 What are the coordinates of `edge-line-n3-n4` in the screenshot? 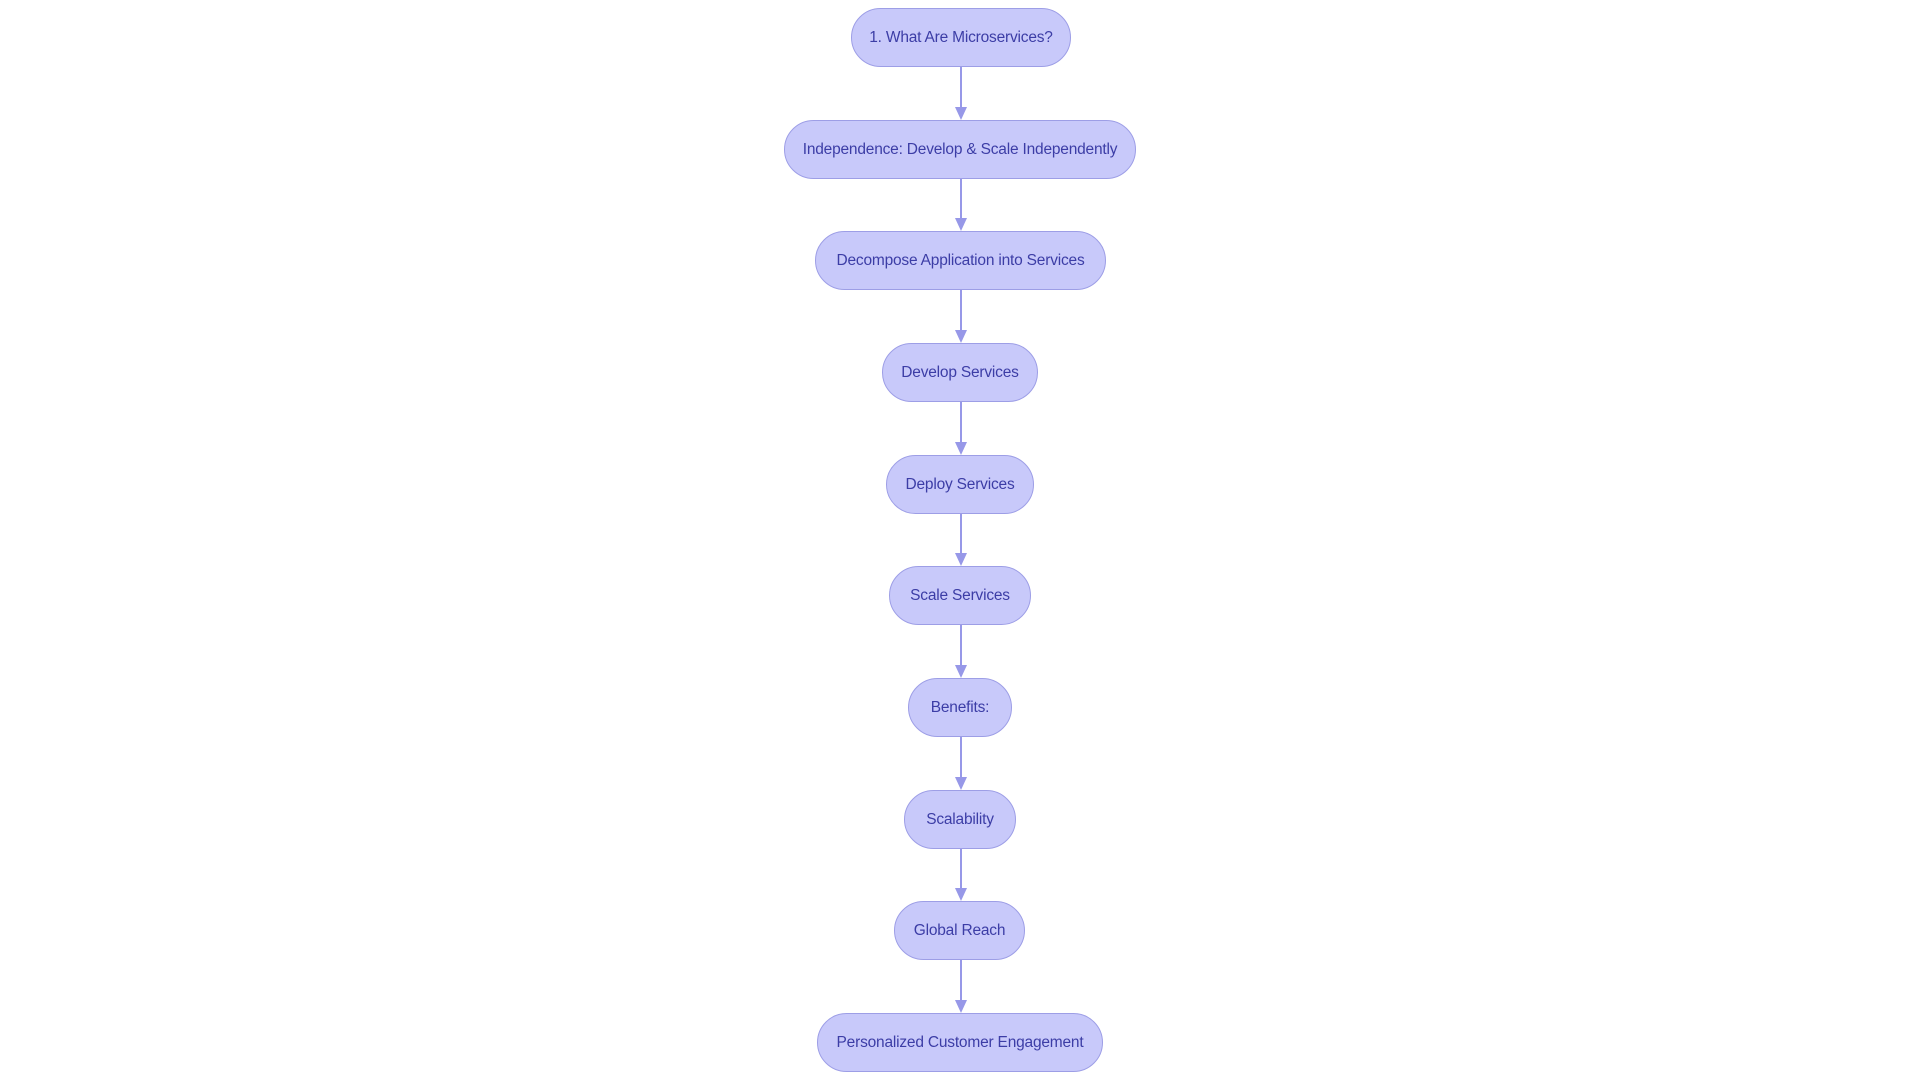 It's located at (961, 422).